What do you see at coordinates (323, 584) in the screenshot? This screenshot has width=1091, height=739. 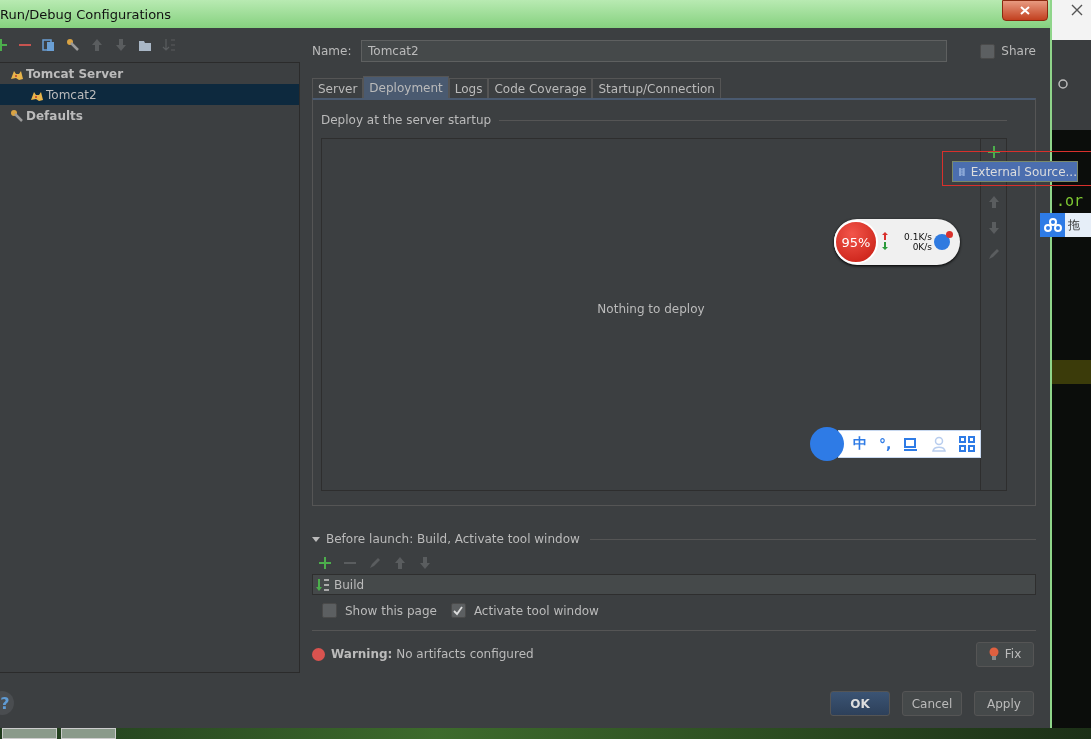 I see `build-icon` at bounding box center [323, 584].